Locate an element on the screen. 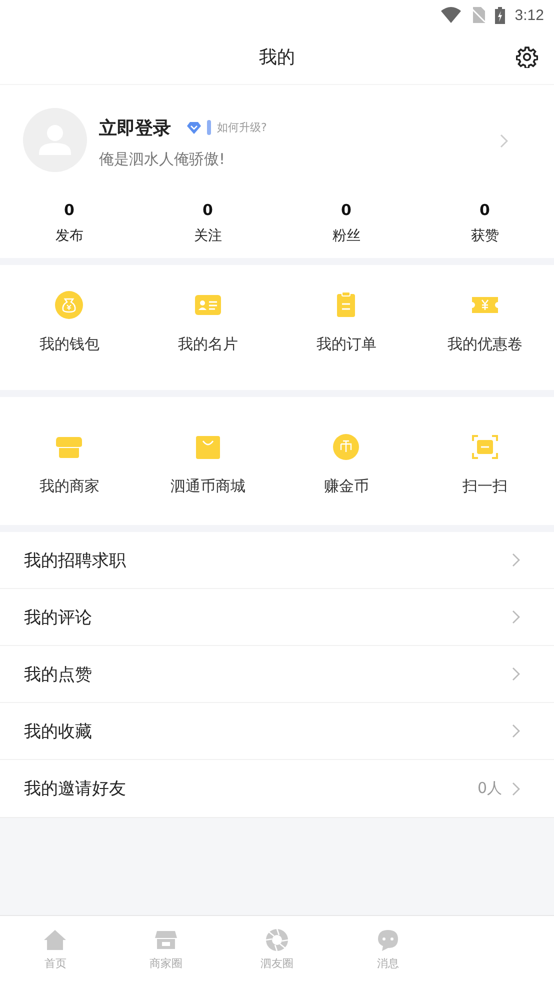 Image resolution: width=554 pixels, height=986 pixels. scan-icon is located at coordinates (484, 447).